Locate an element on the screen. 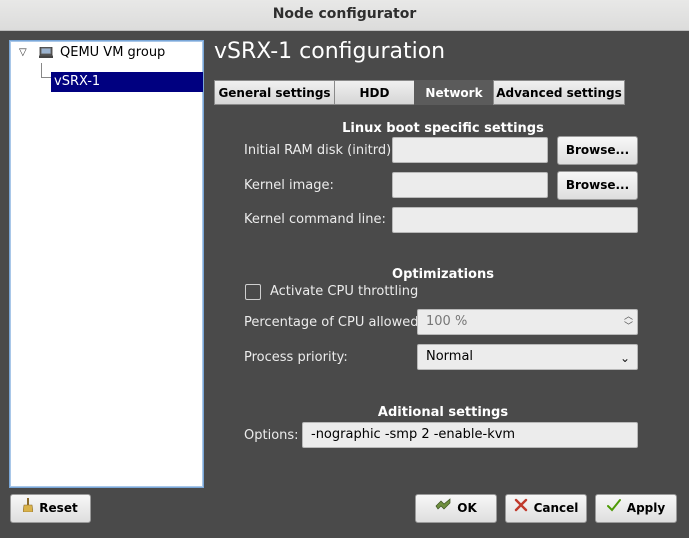 This screenshot has height=538, width=689. linux-boot-section-title: Linux boot specific settings is located at coordinates (443, 128).